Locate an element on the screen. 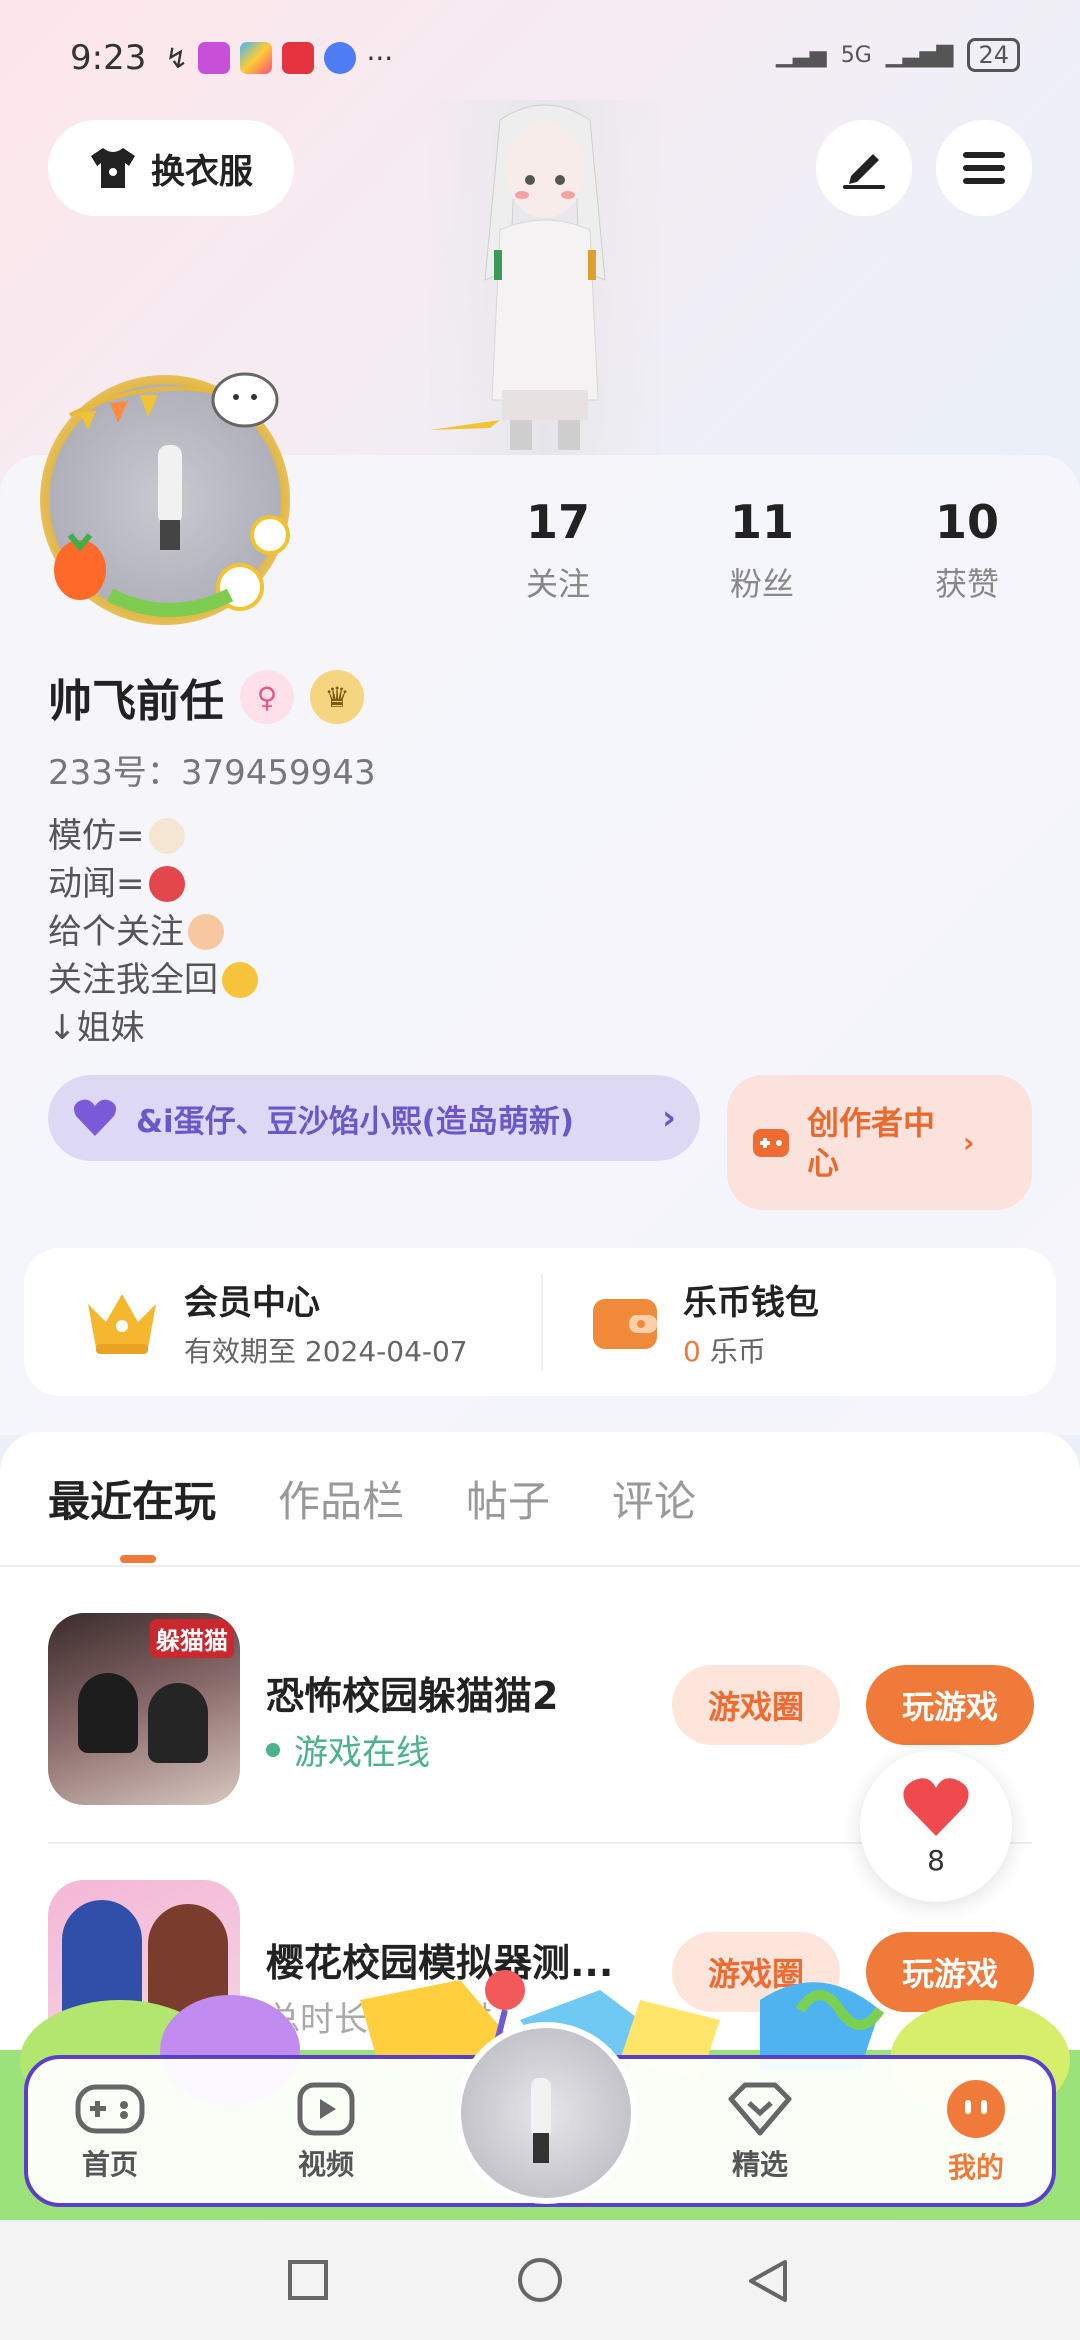  nav-home: 首页 is located at coordinates (110, 2132).